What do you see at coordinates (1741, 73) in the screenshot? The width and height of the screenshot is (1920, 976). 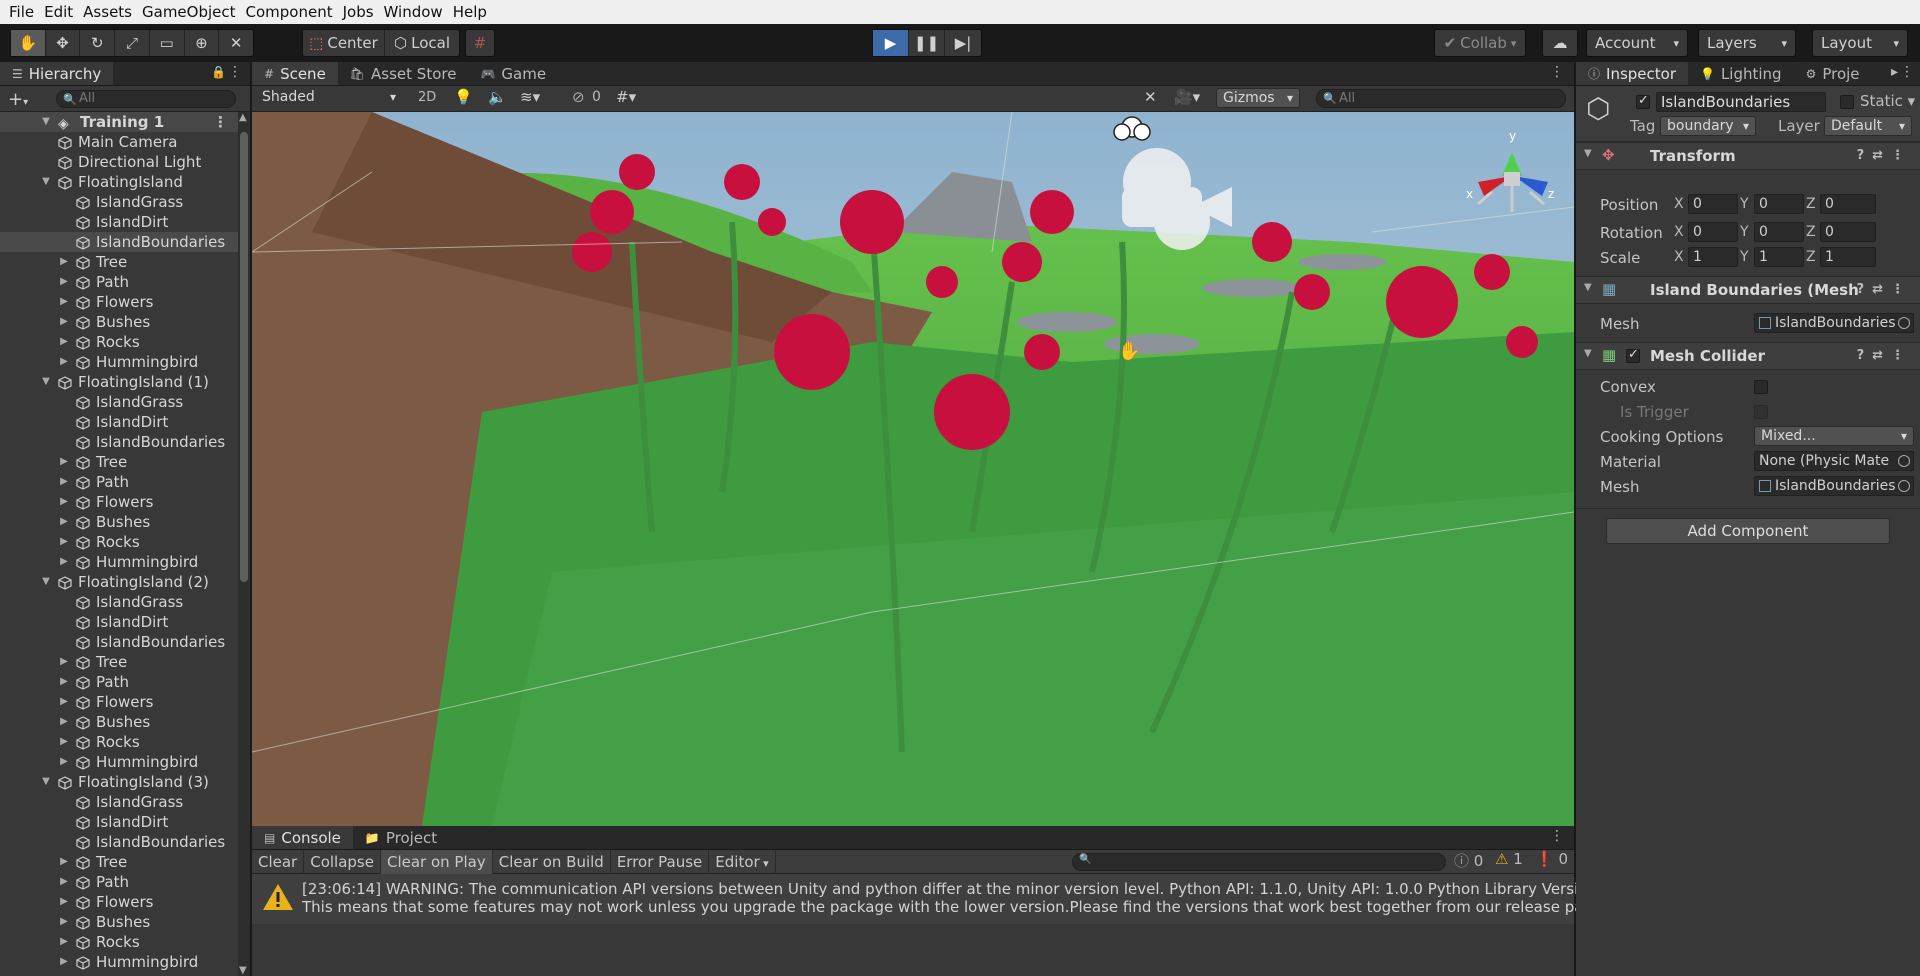 I see `tab-lighting: 💡 Lighting` at bounding box center [1741, 73].